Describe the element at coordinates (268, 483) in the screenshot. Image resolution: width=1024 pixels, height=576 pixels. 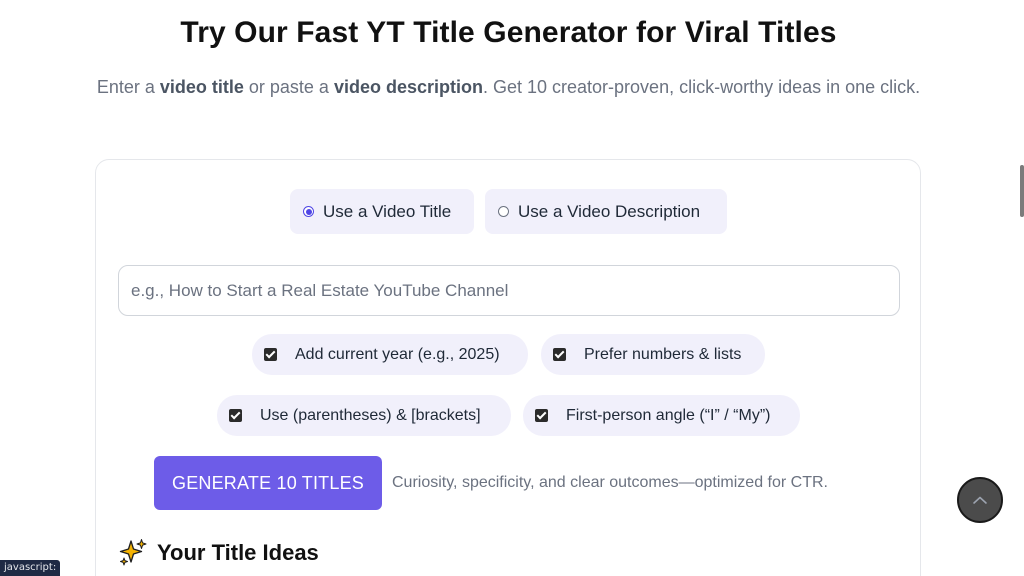
I see `generate-titles-button: GENERATE 10 TITLES` at that location.